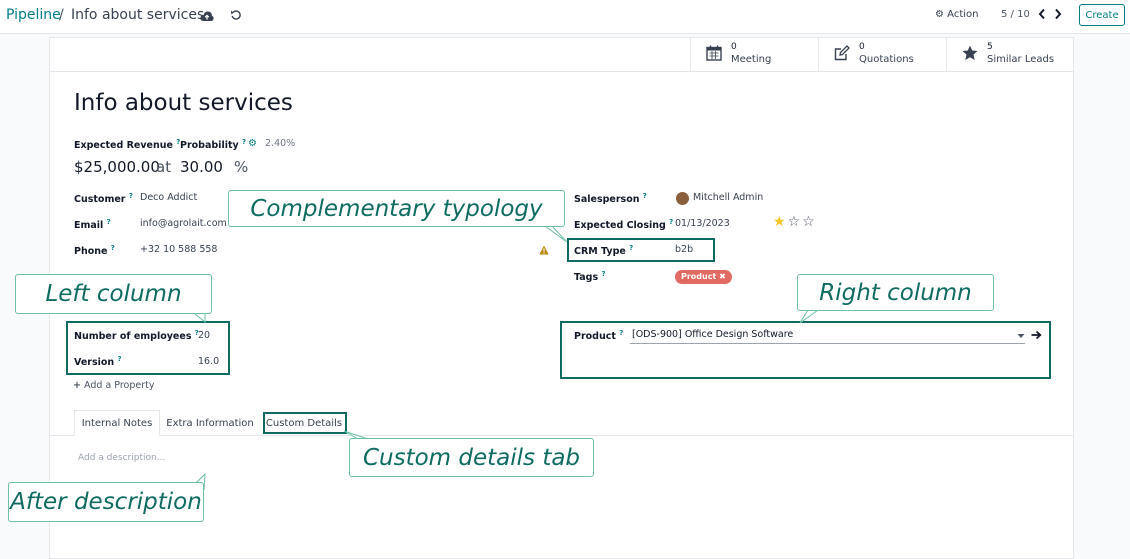  What do you see at coordinates (895, 292) in the screenshot?
I see `right-column-callout: Right column` at bounding box center [895, 292].